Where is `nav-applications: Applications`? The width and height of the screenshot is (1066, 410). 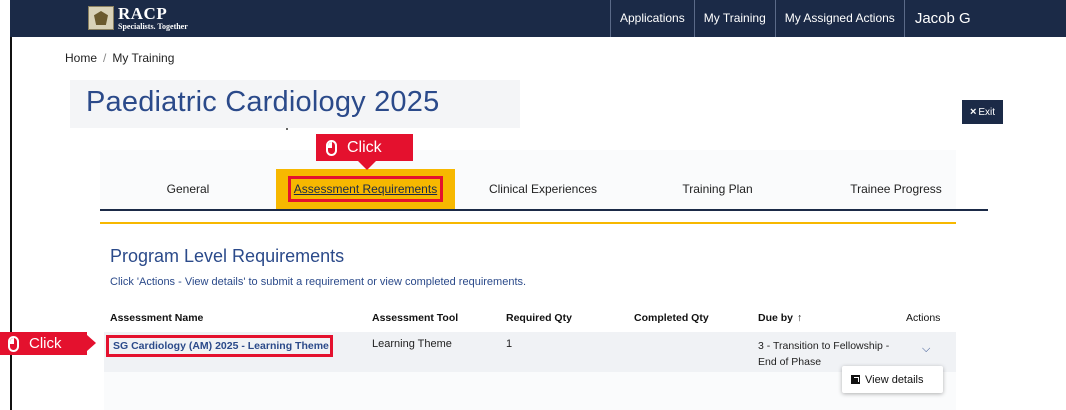 nav-applications: Applications is located at coordinates (652, 18).